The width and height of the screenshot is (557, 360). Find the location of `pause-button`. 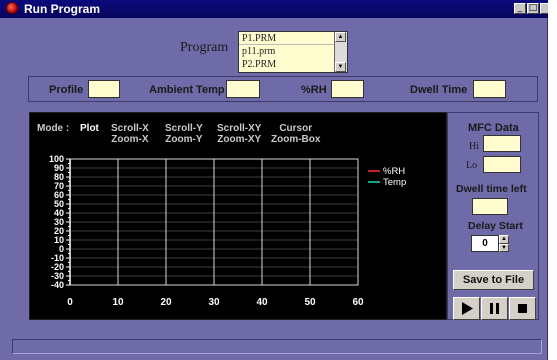

pause-button is located at coordinates (494, 308).